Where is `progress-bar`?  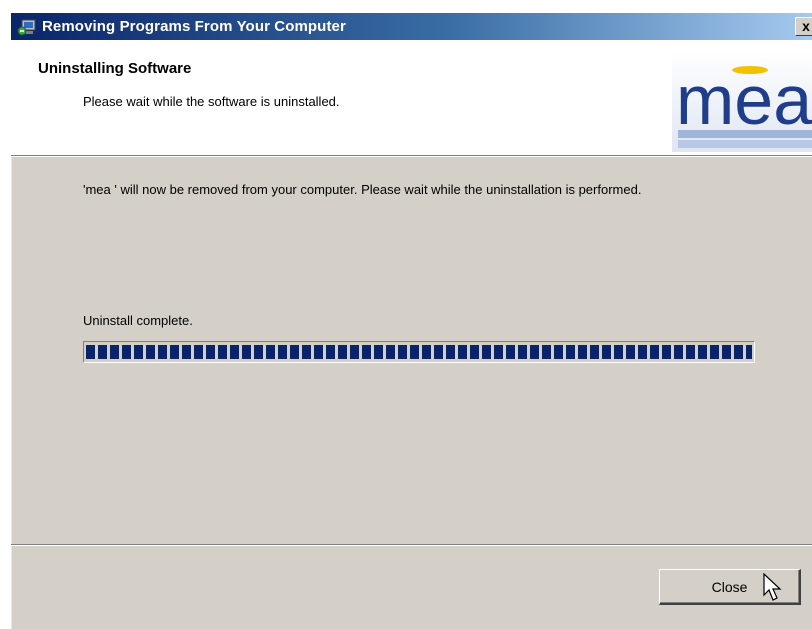 progress-bar is located at coordinates (419, 352).